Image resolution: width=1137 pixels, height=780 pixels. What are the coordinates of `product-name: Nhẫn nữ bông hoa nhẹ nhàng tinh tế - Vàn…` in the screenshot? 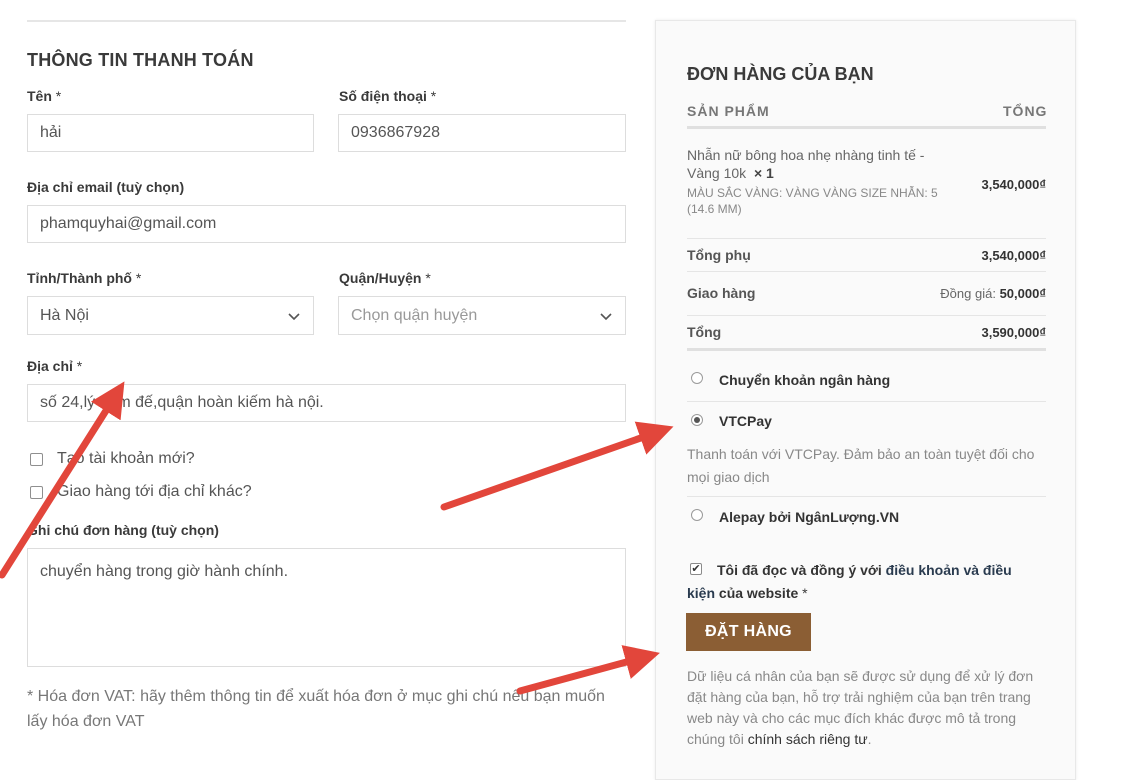 It's located at (806, 164).